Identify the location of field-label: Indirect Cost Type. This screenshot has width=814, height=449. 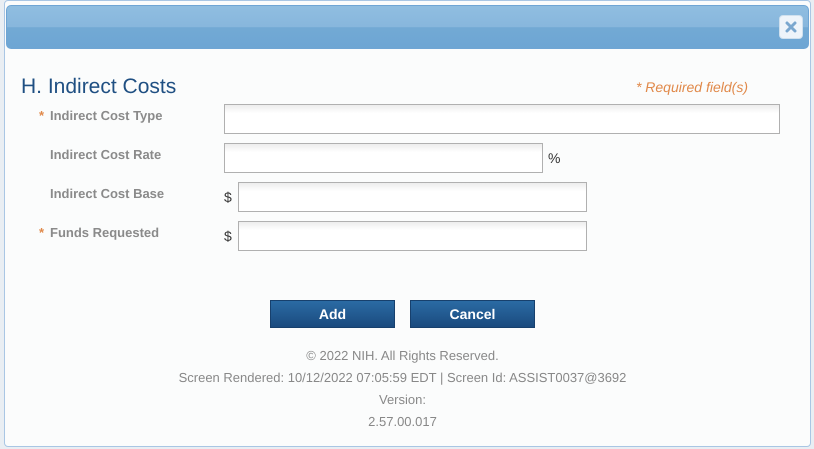
(106, 115).